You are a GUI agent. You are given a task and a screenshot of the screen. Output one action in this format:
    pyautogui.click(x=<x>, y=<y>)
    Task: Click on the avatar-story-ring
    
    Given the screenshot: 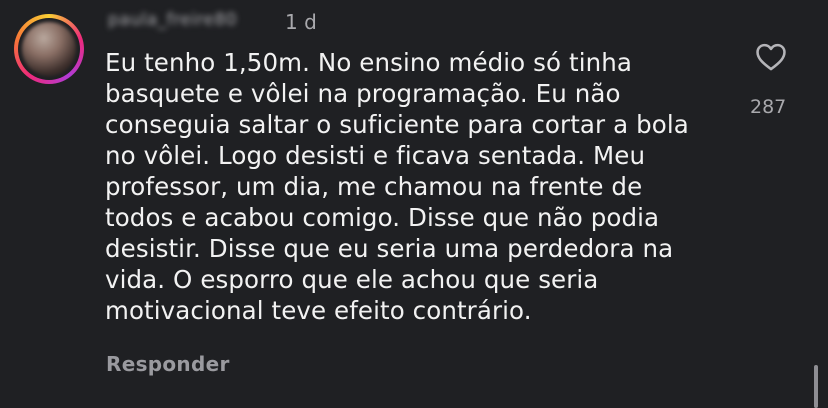 What is the action you would take?
    pyautogui.click(x=49, y=49)
    